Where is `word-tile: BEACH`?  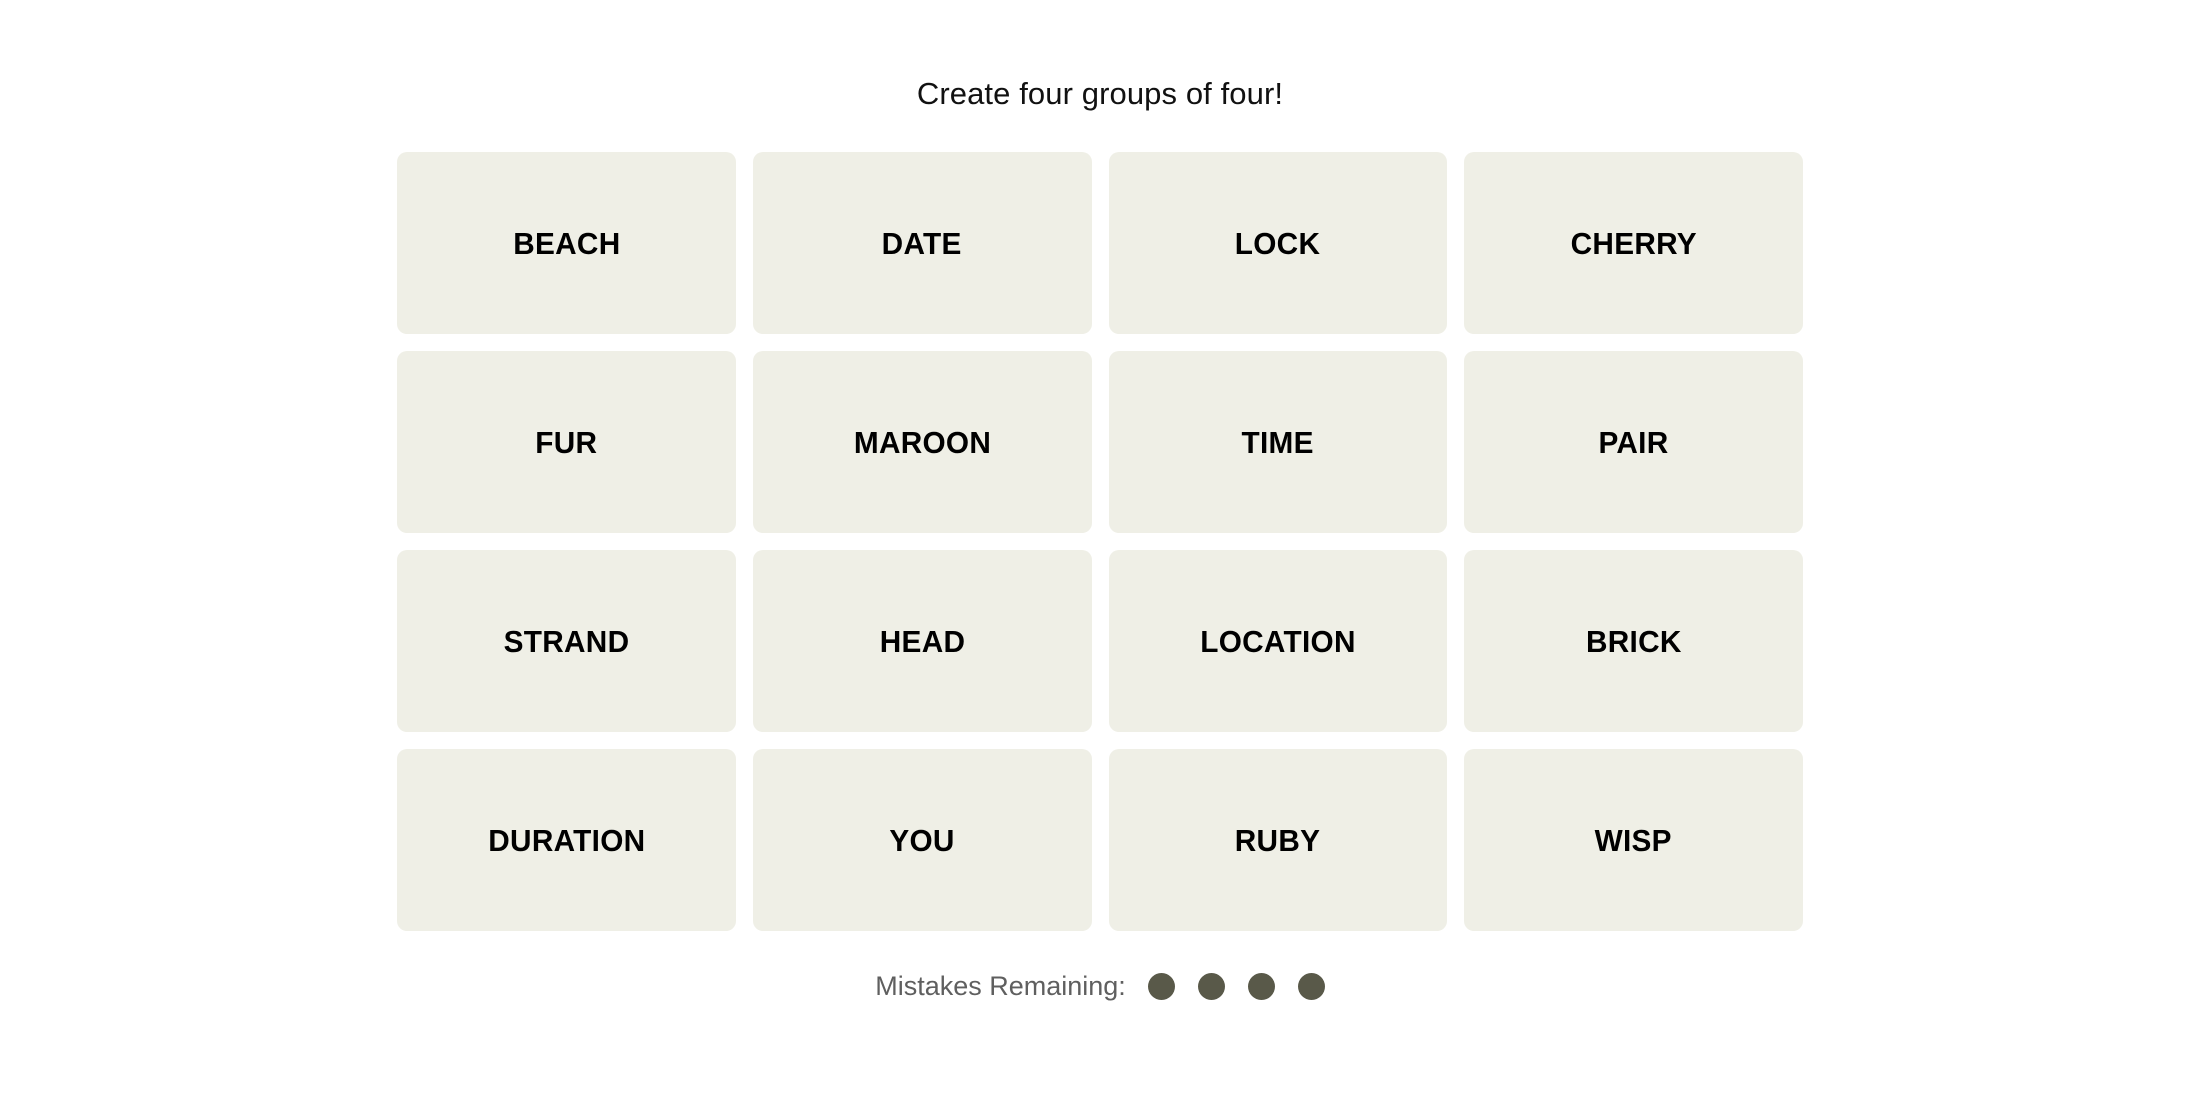 word-tile: BEACH is located at coordinates (566, 243).